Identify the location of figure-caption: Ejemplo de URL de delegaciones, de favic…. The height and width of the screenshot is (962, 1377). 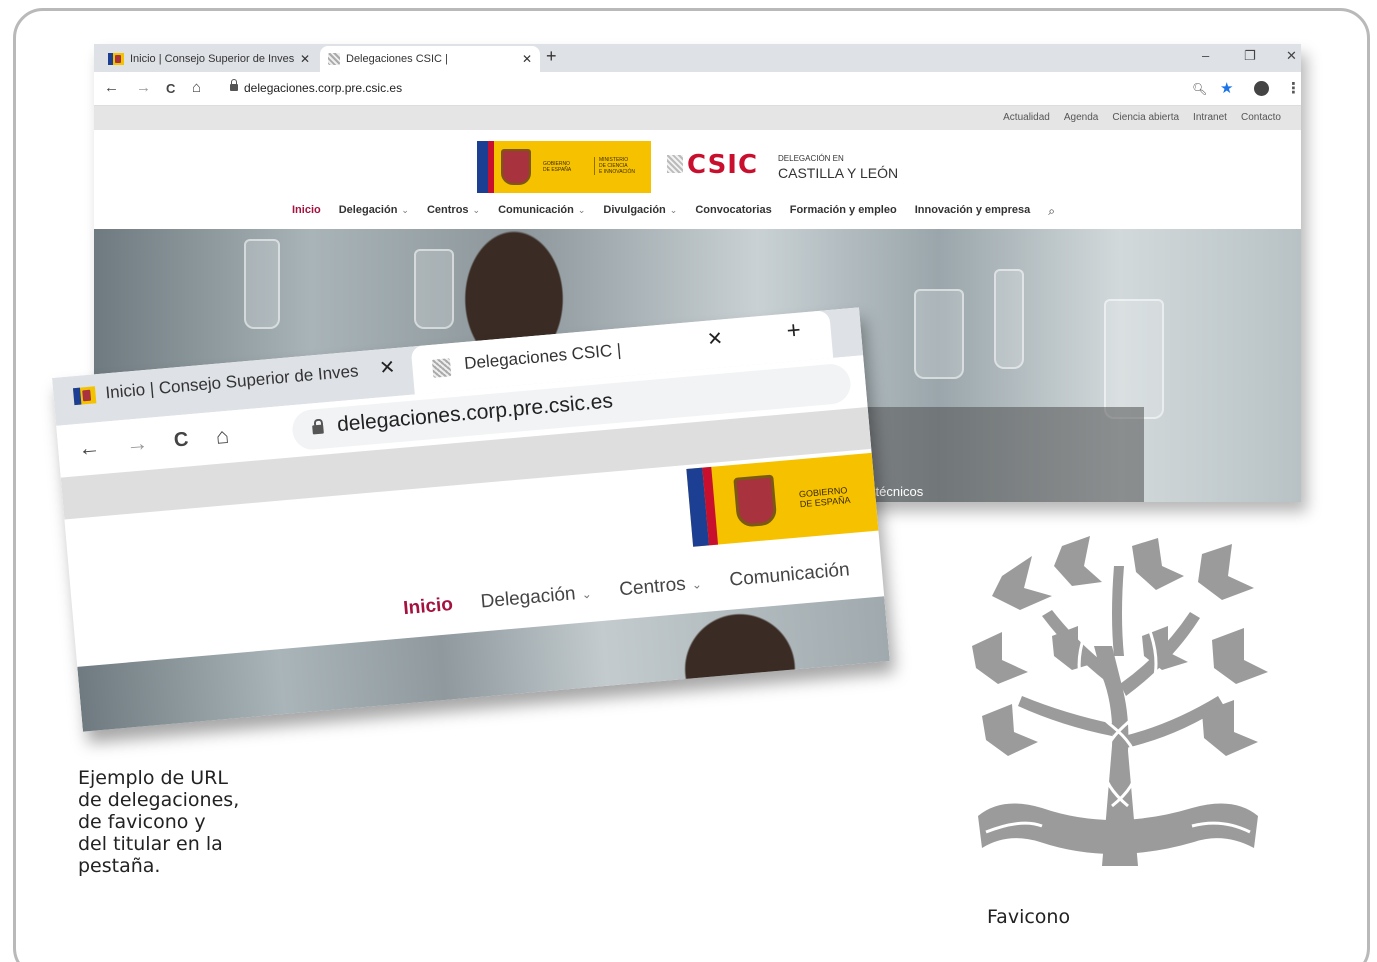
(178, 822).